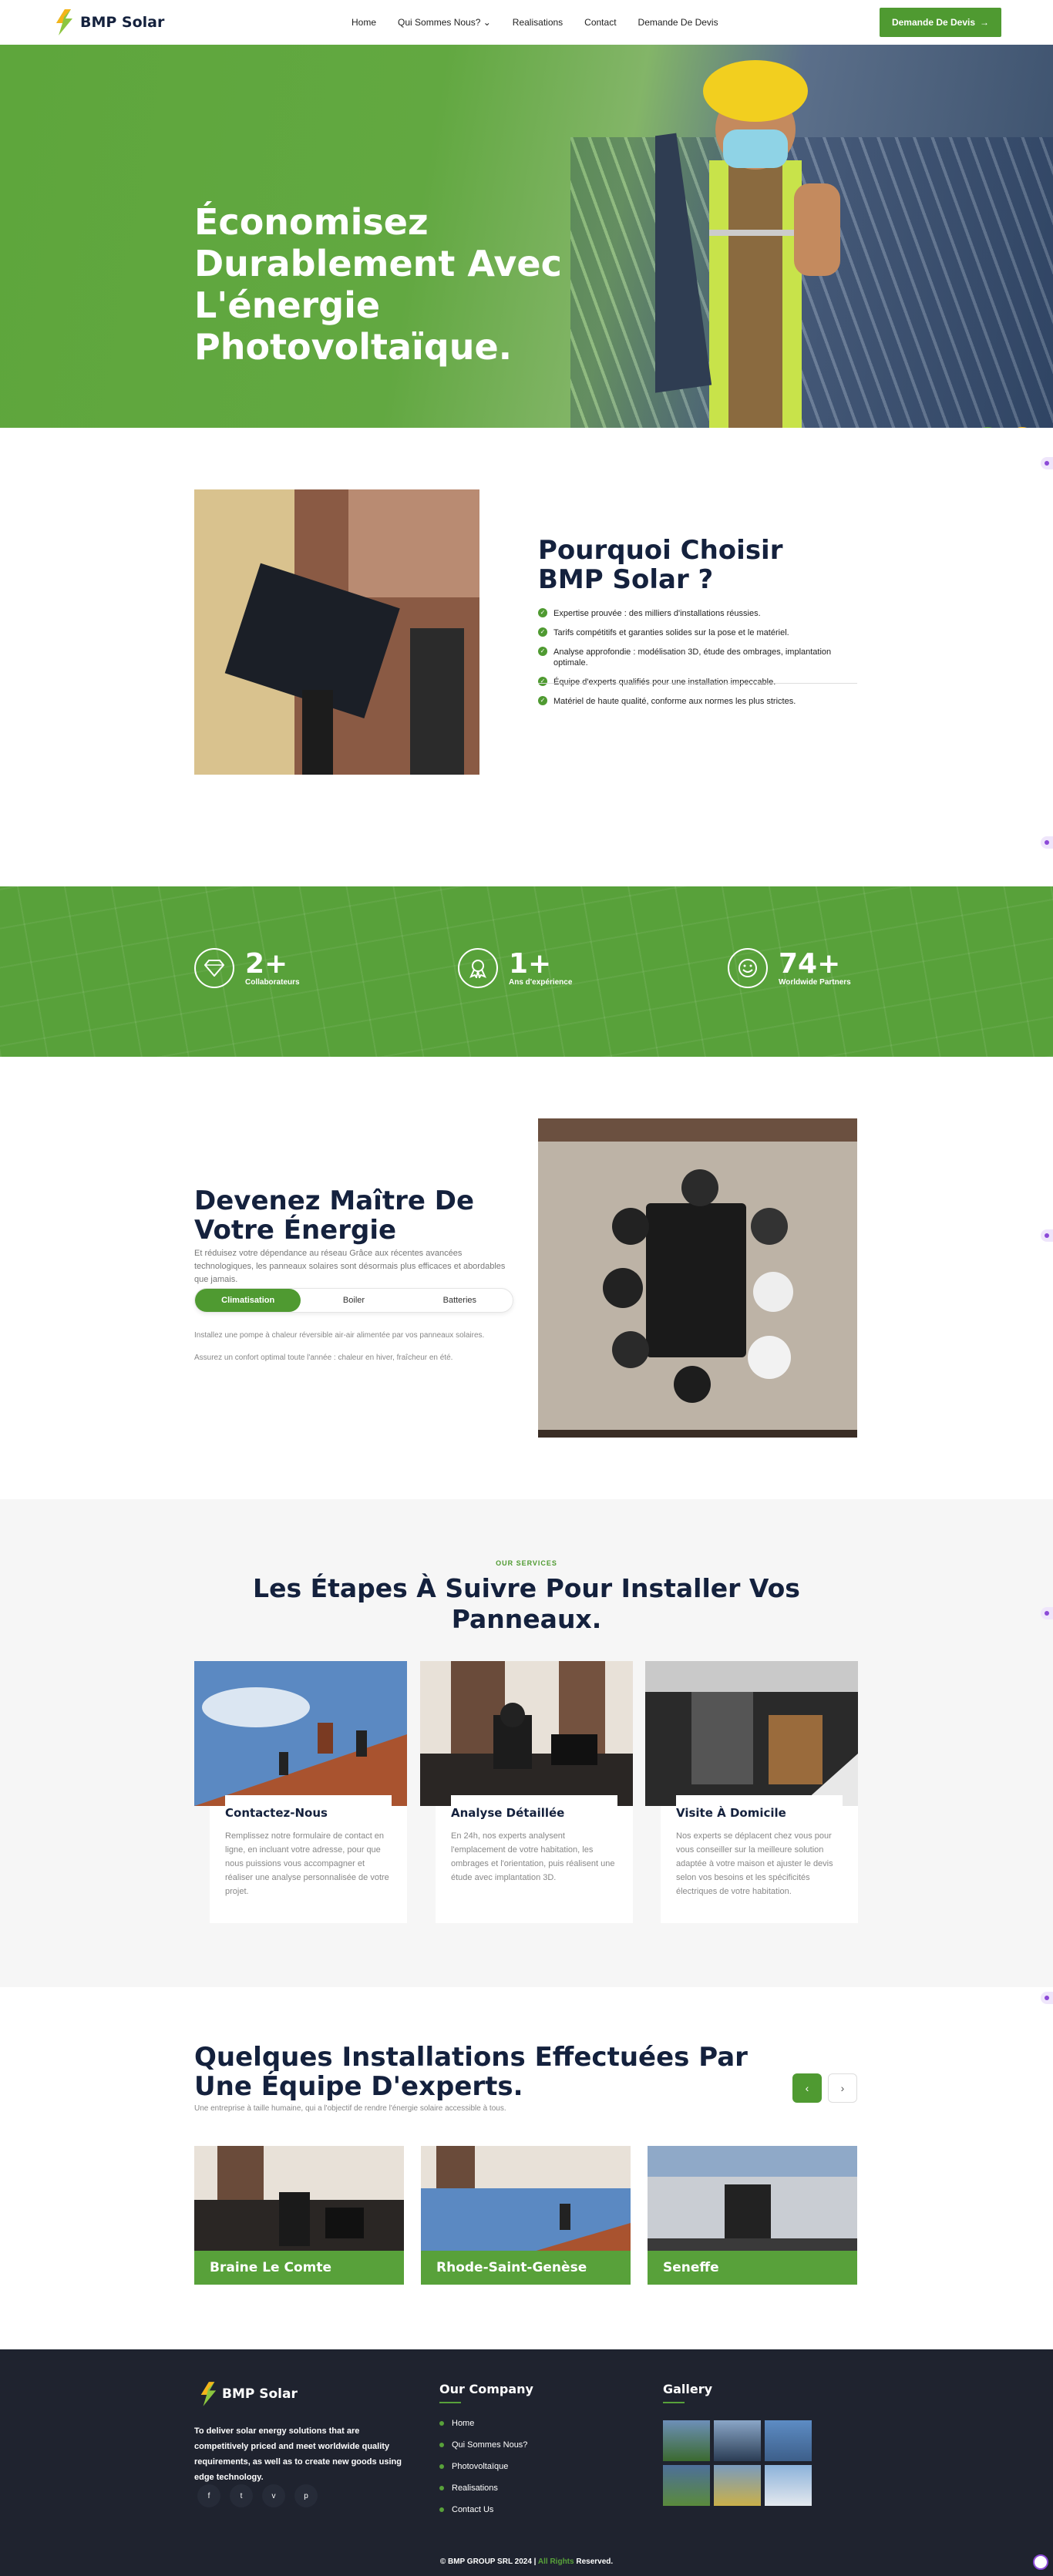 This screenshot has width=1053, height=2576. Describe the element at coordinates (306, 2495) in the screenshot. I see `pinterest-icon: p` at that location.